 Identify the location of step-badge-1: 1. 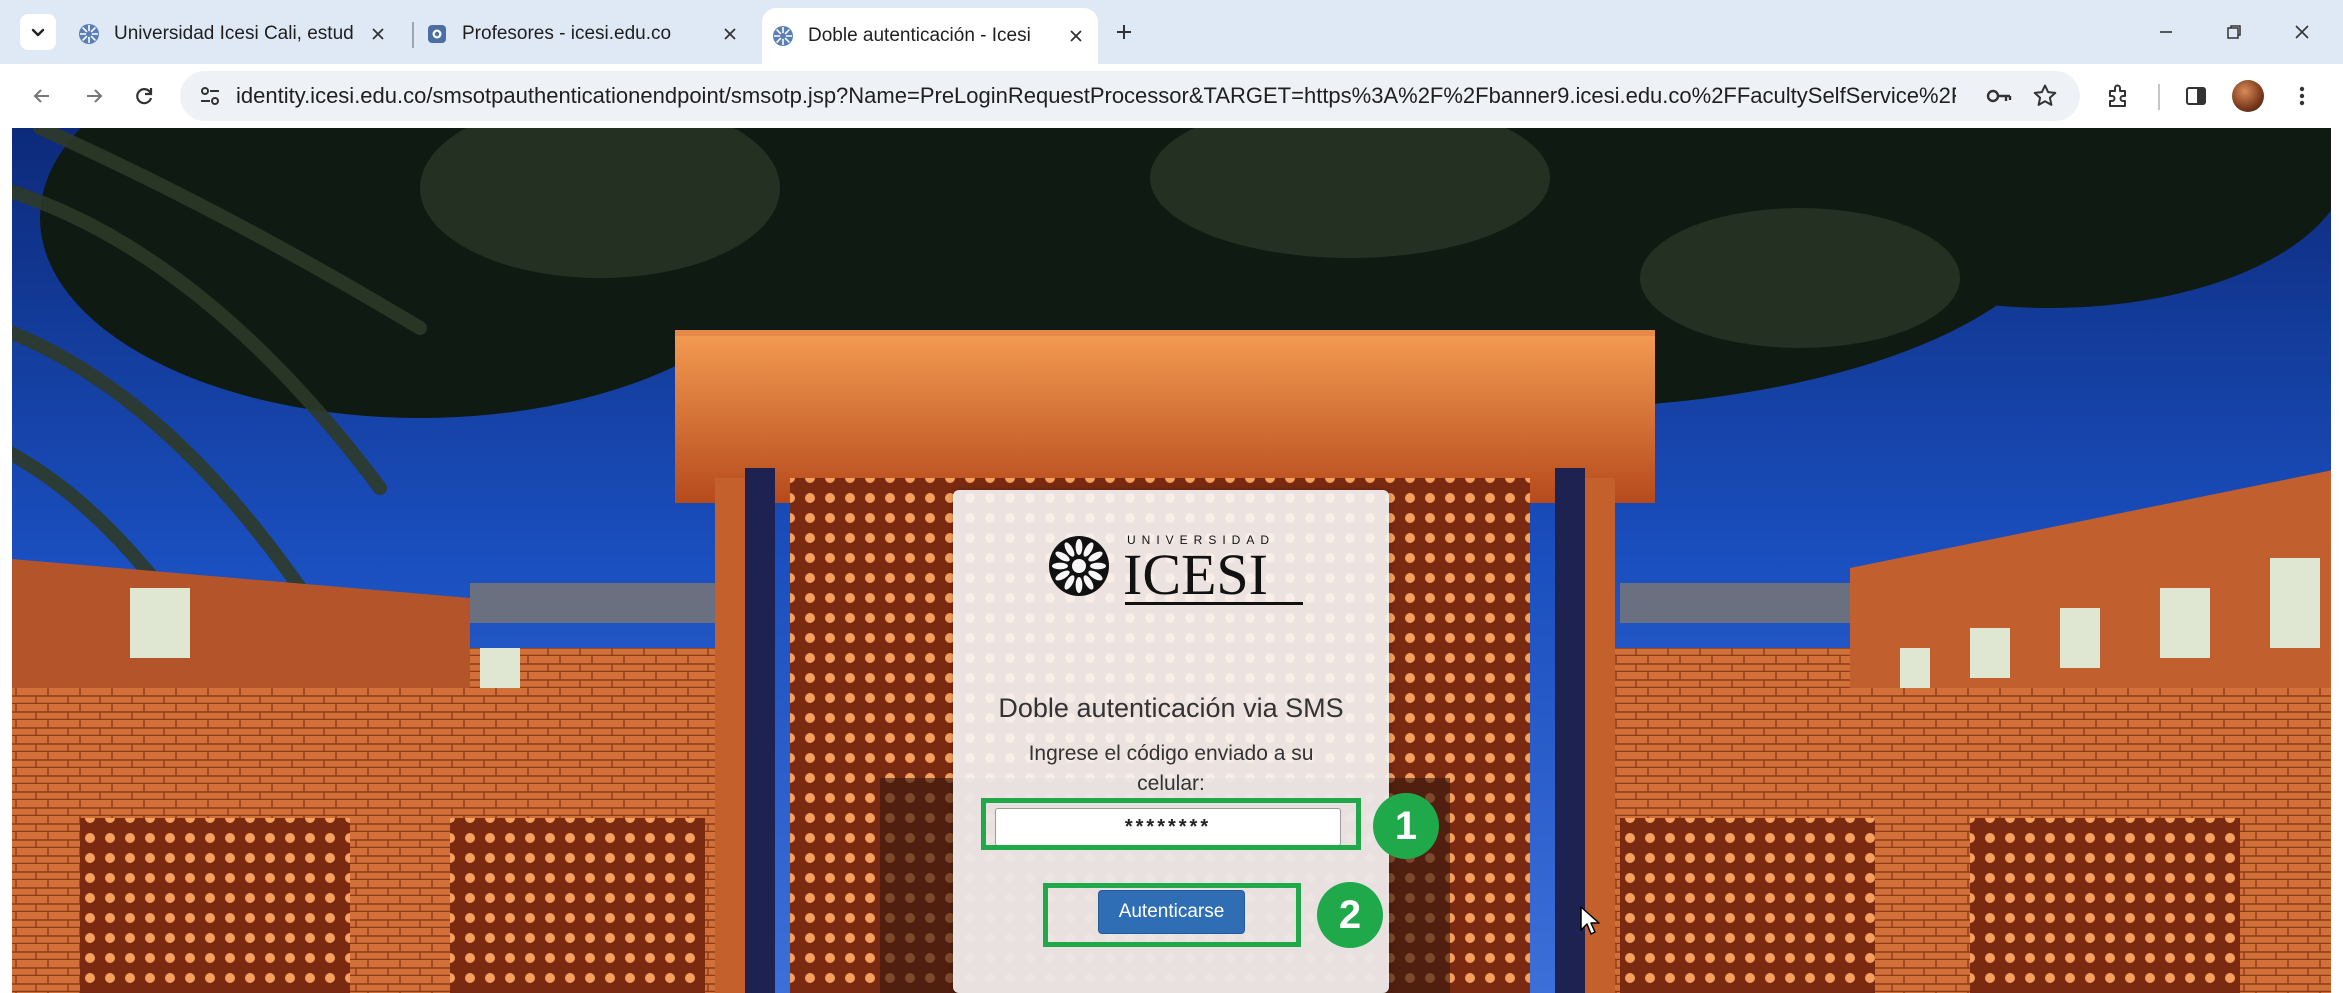
(1406, 826).